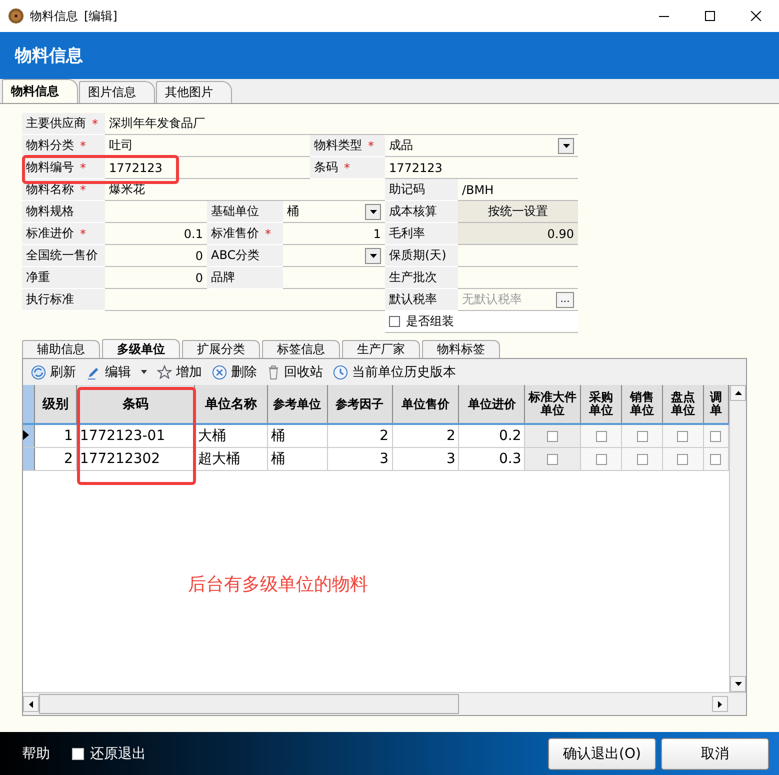  I want to click on toolbar-button: 编辑, so click(116, 372).